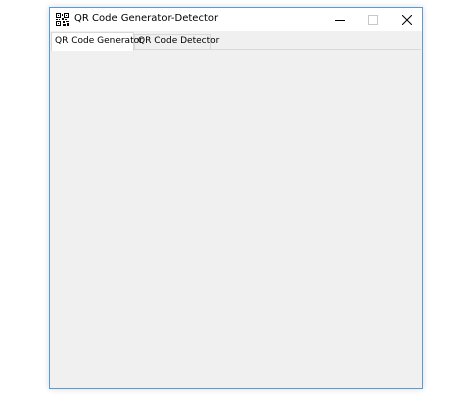 This screenshot has height=403, width=474. I want to click on minimize-icon, so click(340, 20).